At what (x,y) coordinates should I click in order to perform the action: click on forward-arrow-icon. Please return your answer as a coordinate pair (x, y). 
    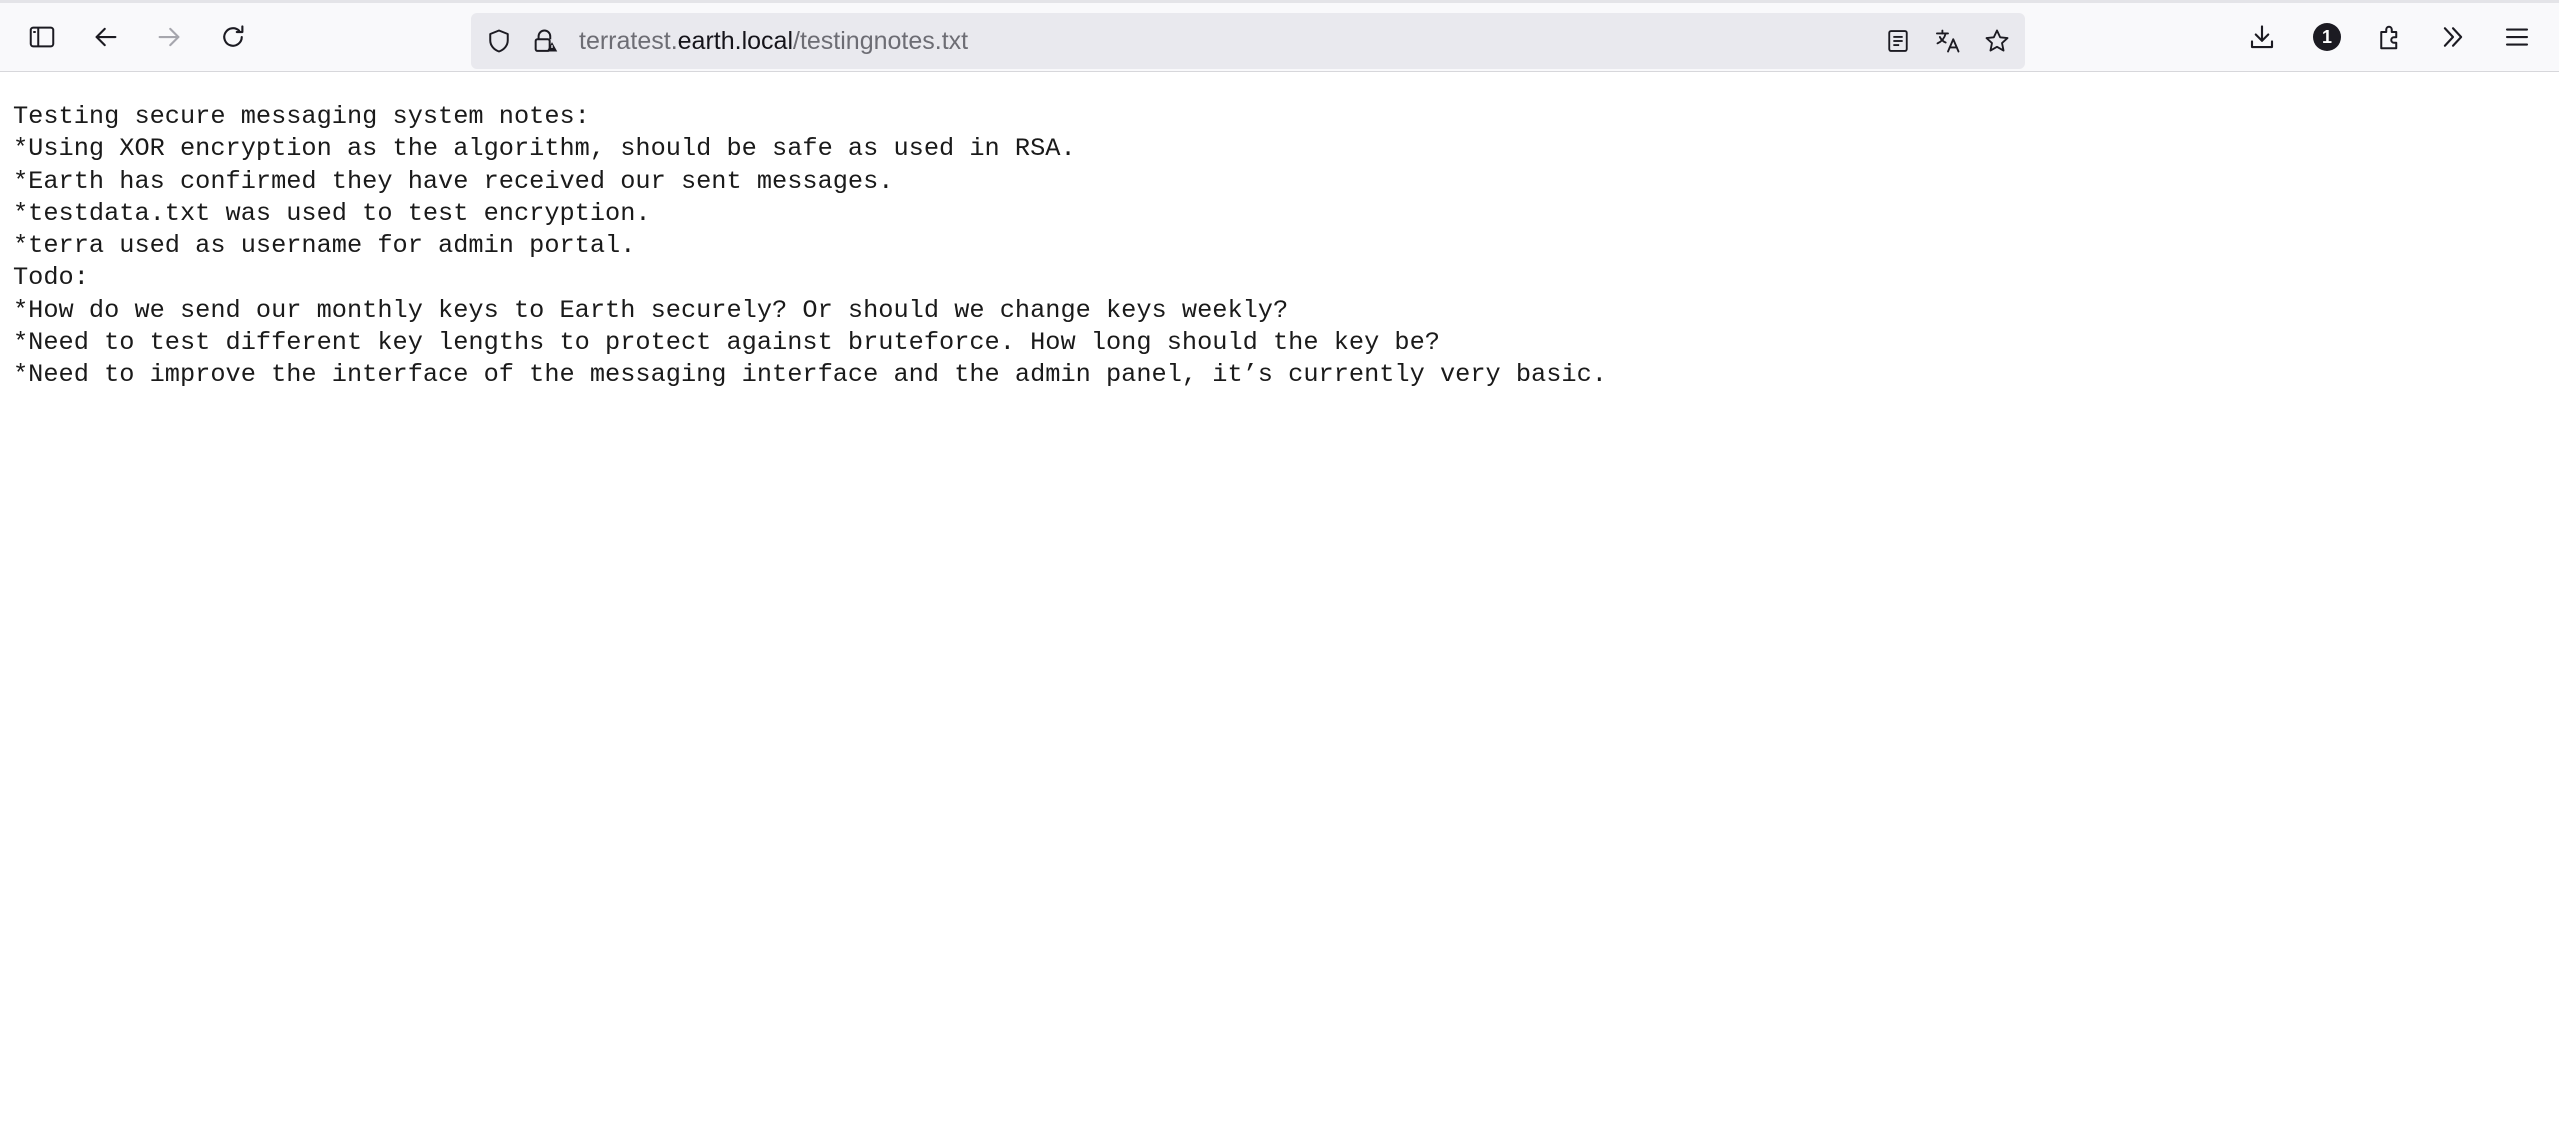
    Looking at the image, I should click on (169, 37).